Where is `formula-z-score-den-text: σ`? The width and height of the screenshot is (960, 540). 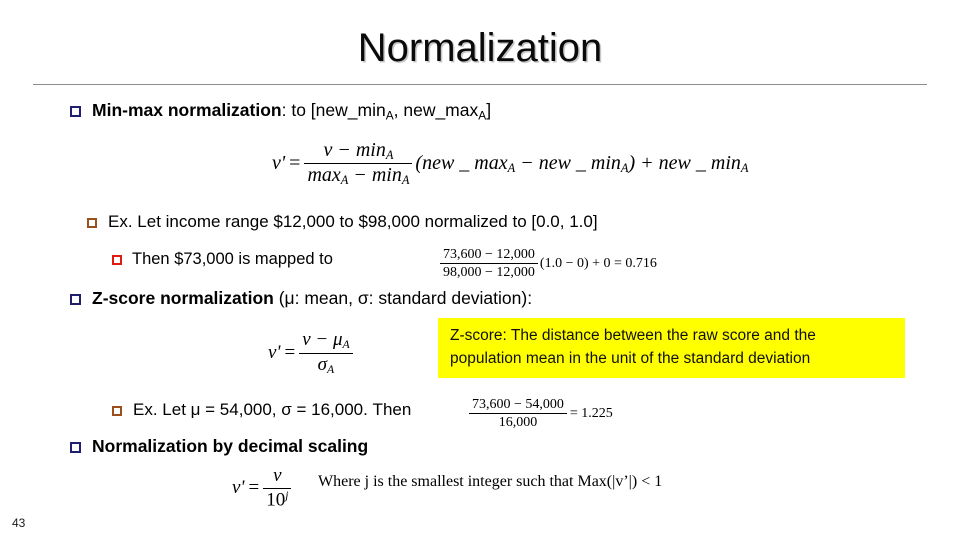 formula-z-score-den-text: σ is located at coordinates (322, 364).